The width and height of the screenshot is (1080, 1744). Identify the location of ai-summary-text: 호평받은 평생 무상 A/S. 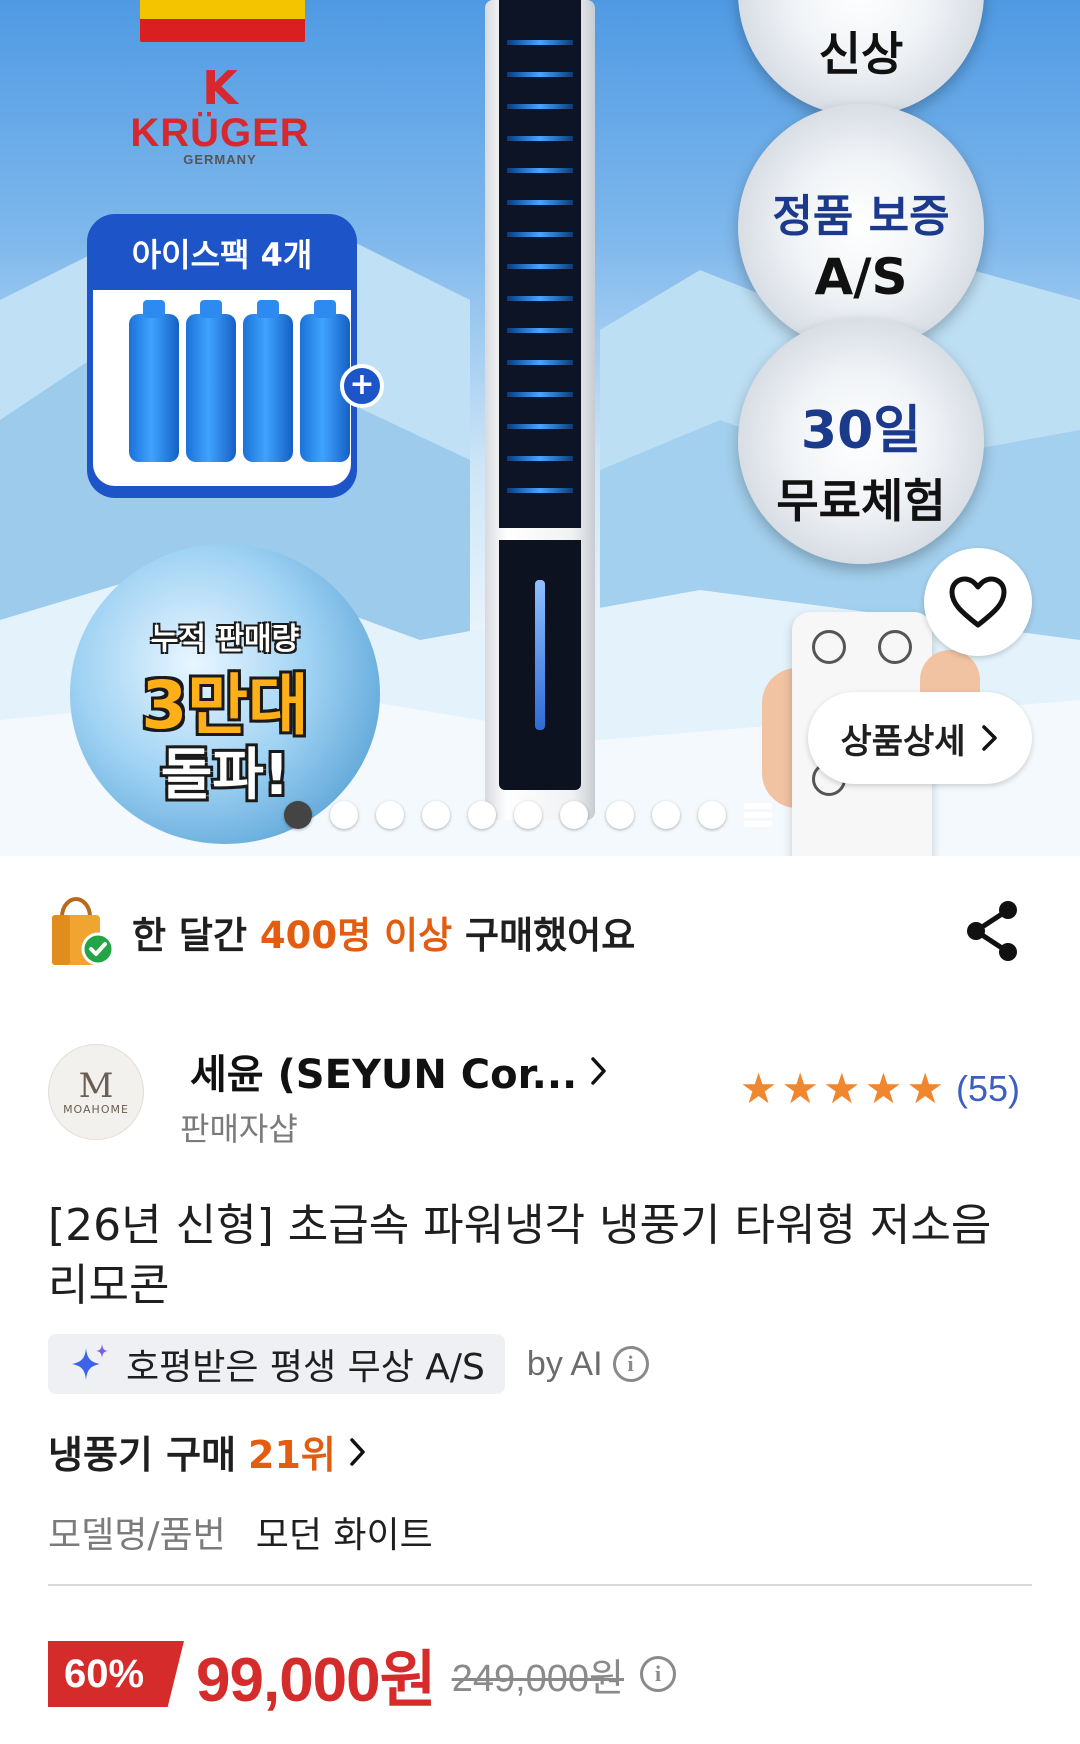
(305, 1367).